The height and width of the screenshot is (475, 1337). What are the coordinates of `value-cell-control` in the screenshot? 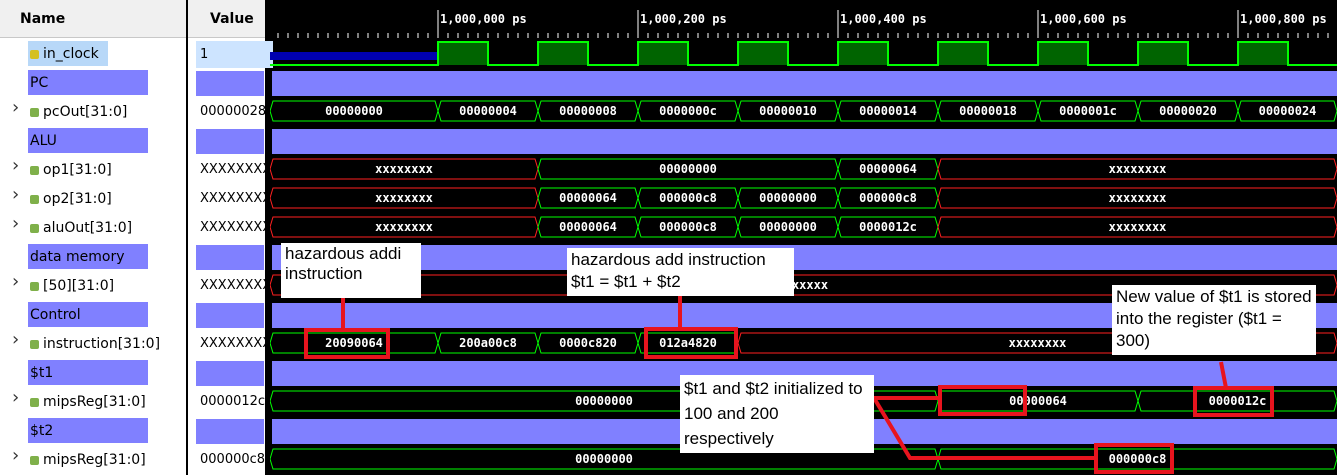 It's located at (230, 315).